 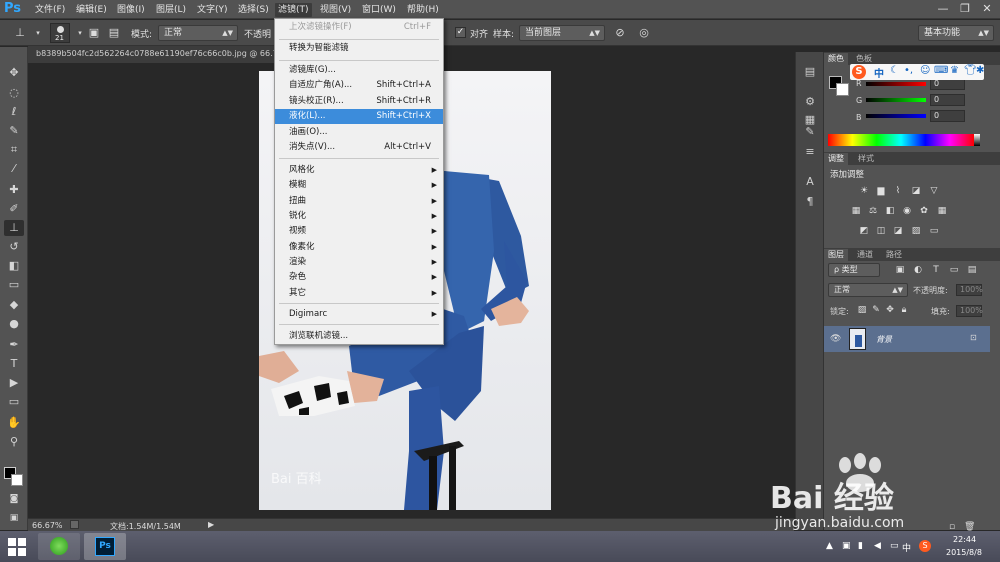 I want to click on ignore-adjustment-layers-icon: ⊘, so click(x=620, y=33).